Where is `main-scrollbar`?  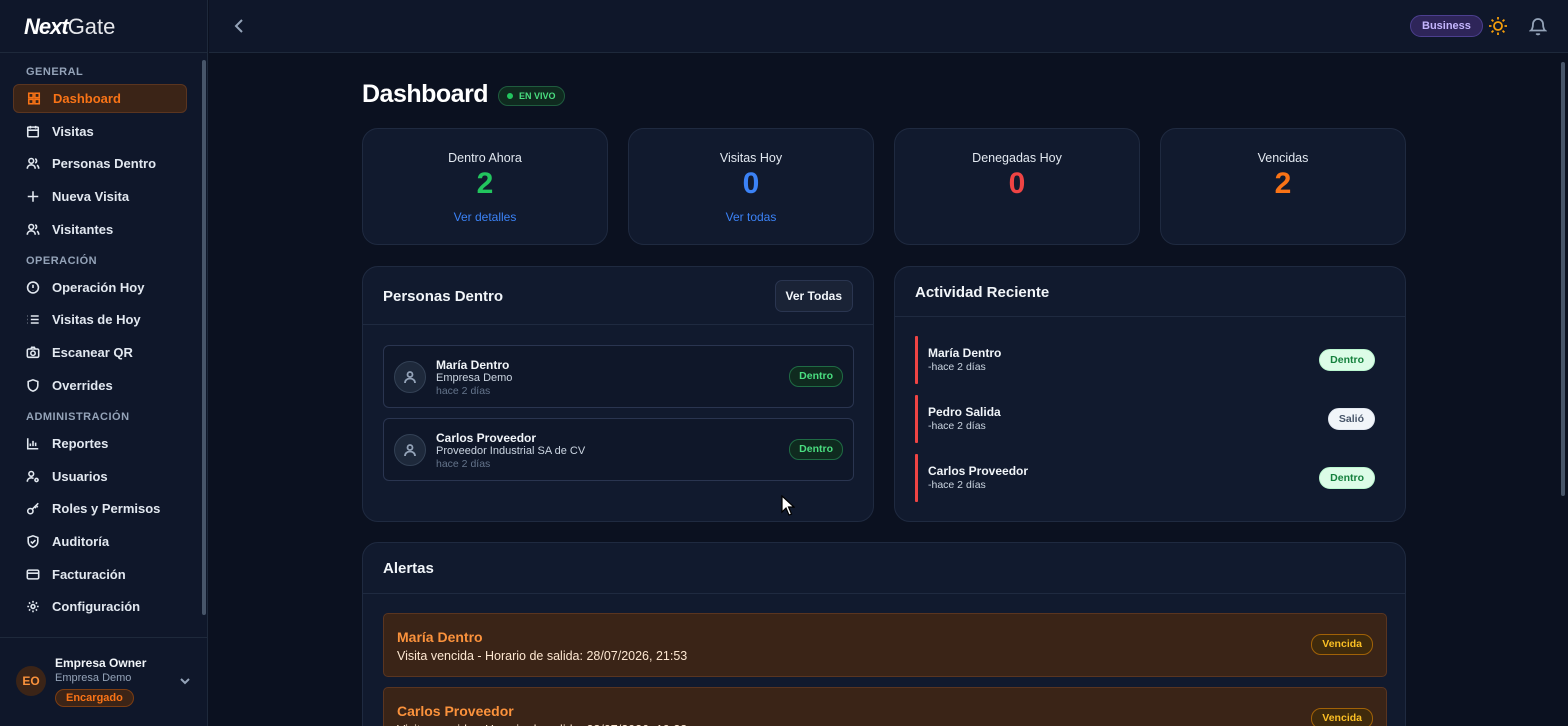
main-scrollbar is located at coordinates (1563, 279).